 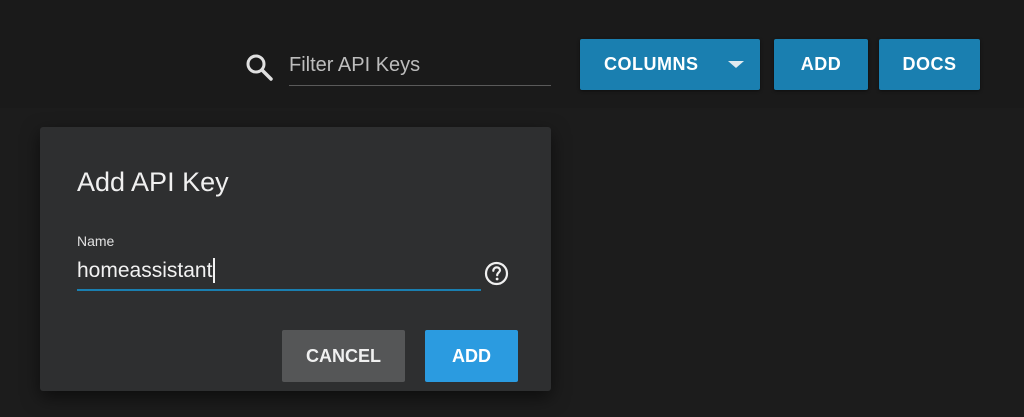 I want to click on cancel-button: CANCEL, so click(x=343, y=356).